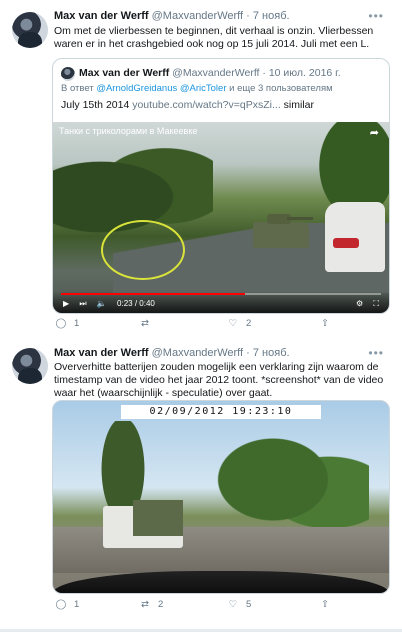  Describe the element at coordinates (249, 604) in the screenshot. I see `like-count: 5` at that location.